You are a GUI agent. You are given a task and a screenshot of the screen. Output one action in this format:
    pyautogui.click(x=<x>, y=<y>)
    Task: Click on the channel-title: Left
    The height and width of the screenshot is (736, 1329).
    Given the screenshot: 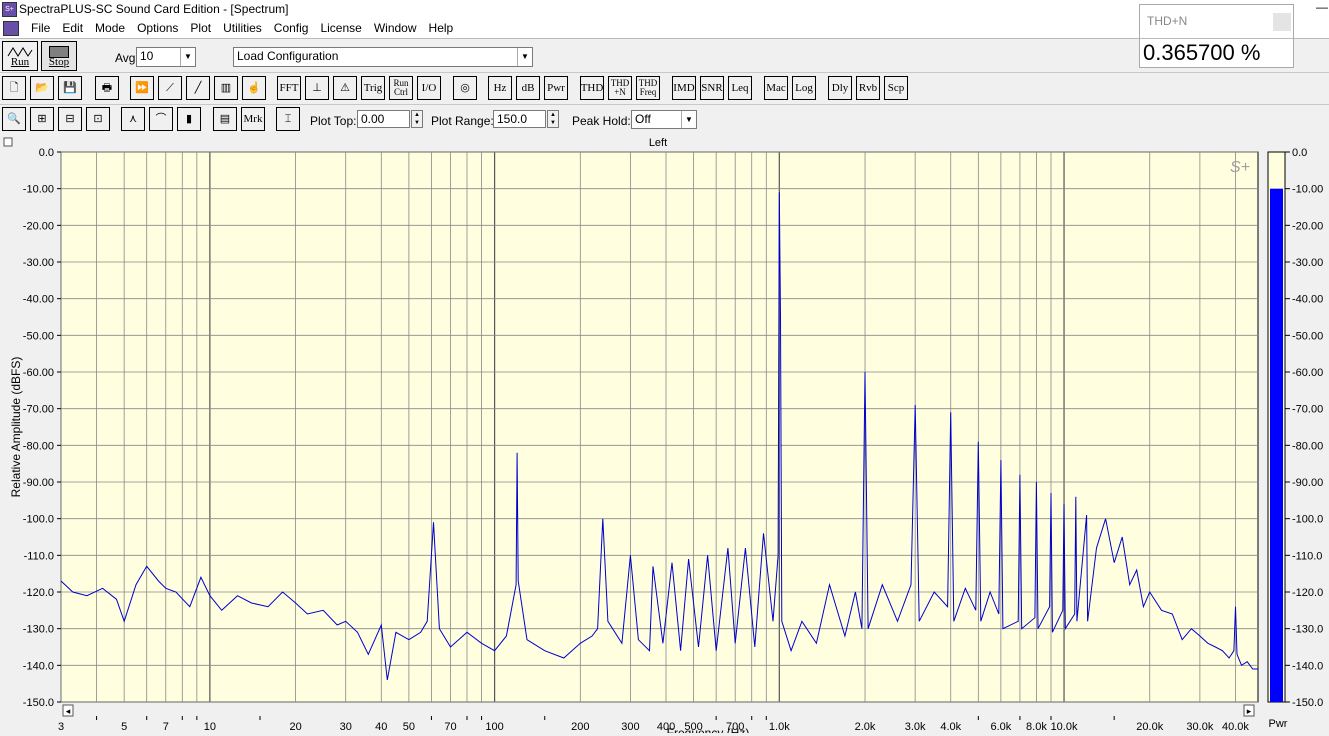 What is the action you would take?
    pyautogui.click(x=658, y=143)
    